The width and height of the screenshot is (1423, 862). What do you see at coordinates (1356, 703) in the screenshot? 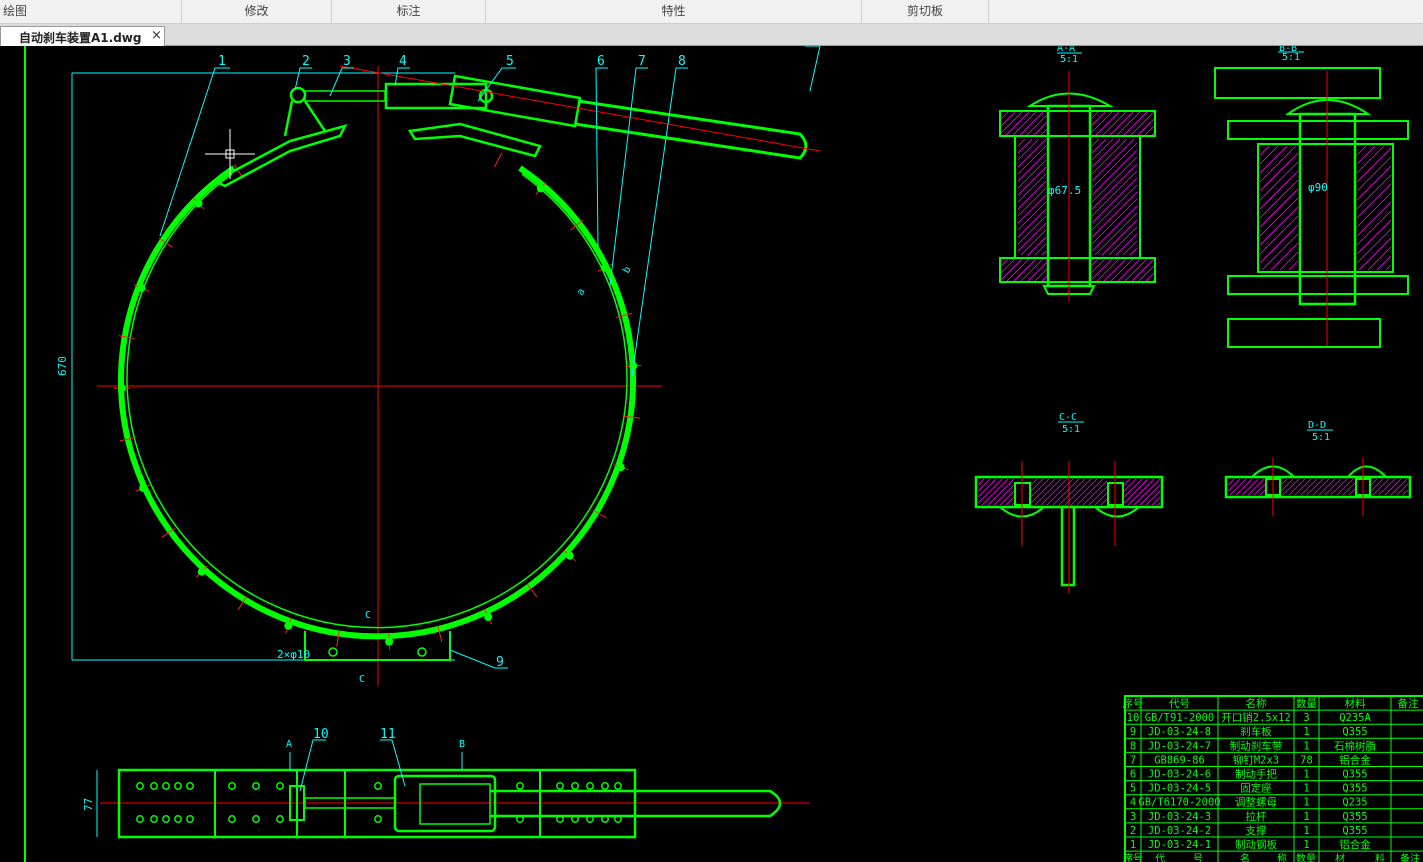
I see `bom-header-cell: 材料` at bounding box center [1356, 703].